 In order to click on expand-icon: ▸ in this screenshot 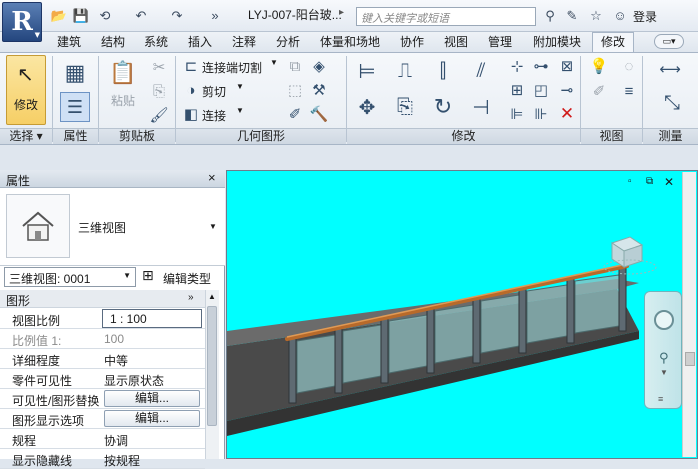, I will do `click(341, 12)`.